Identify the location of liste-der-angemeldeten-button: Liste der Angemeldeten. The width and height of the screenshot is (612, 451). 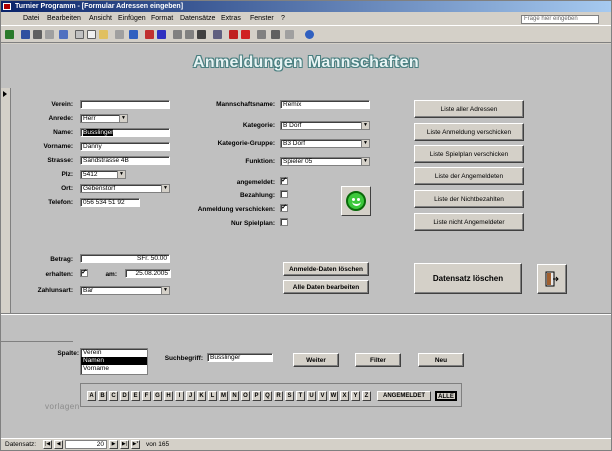
(469, 176).